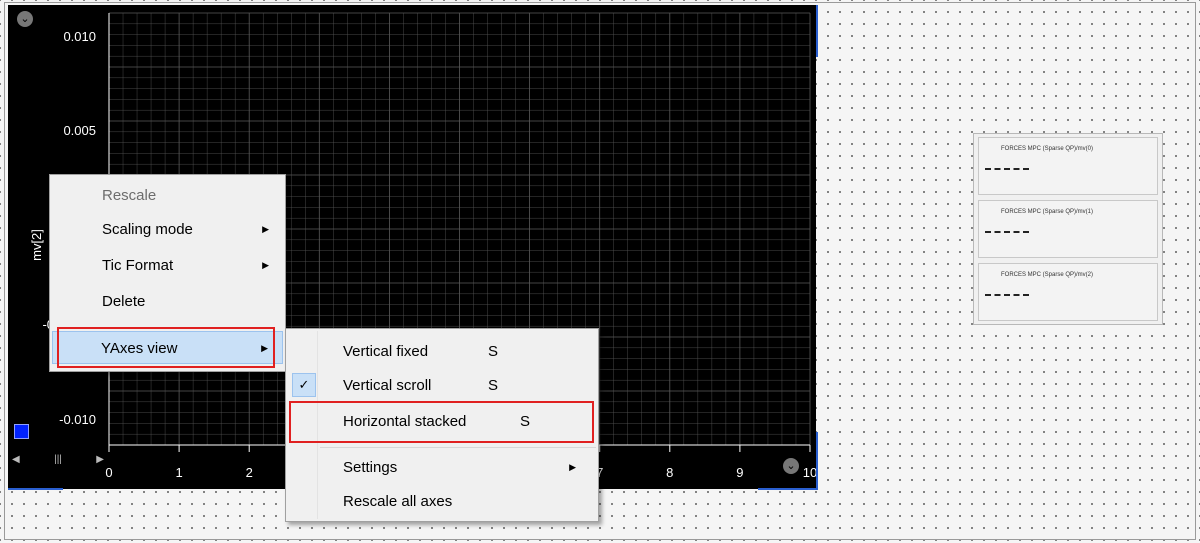  I want to click on checkmark-icon: ✓, so click(304, 385).